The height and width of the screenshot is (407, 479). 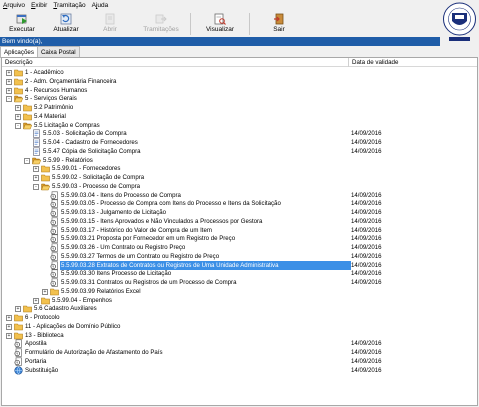 What do you see at coordinates (36, 151) in the screenshot?
I see `document-icon` at bounding box center [36, 151].